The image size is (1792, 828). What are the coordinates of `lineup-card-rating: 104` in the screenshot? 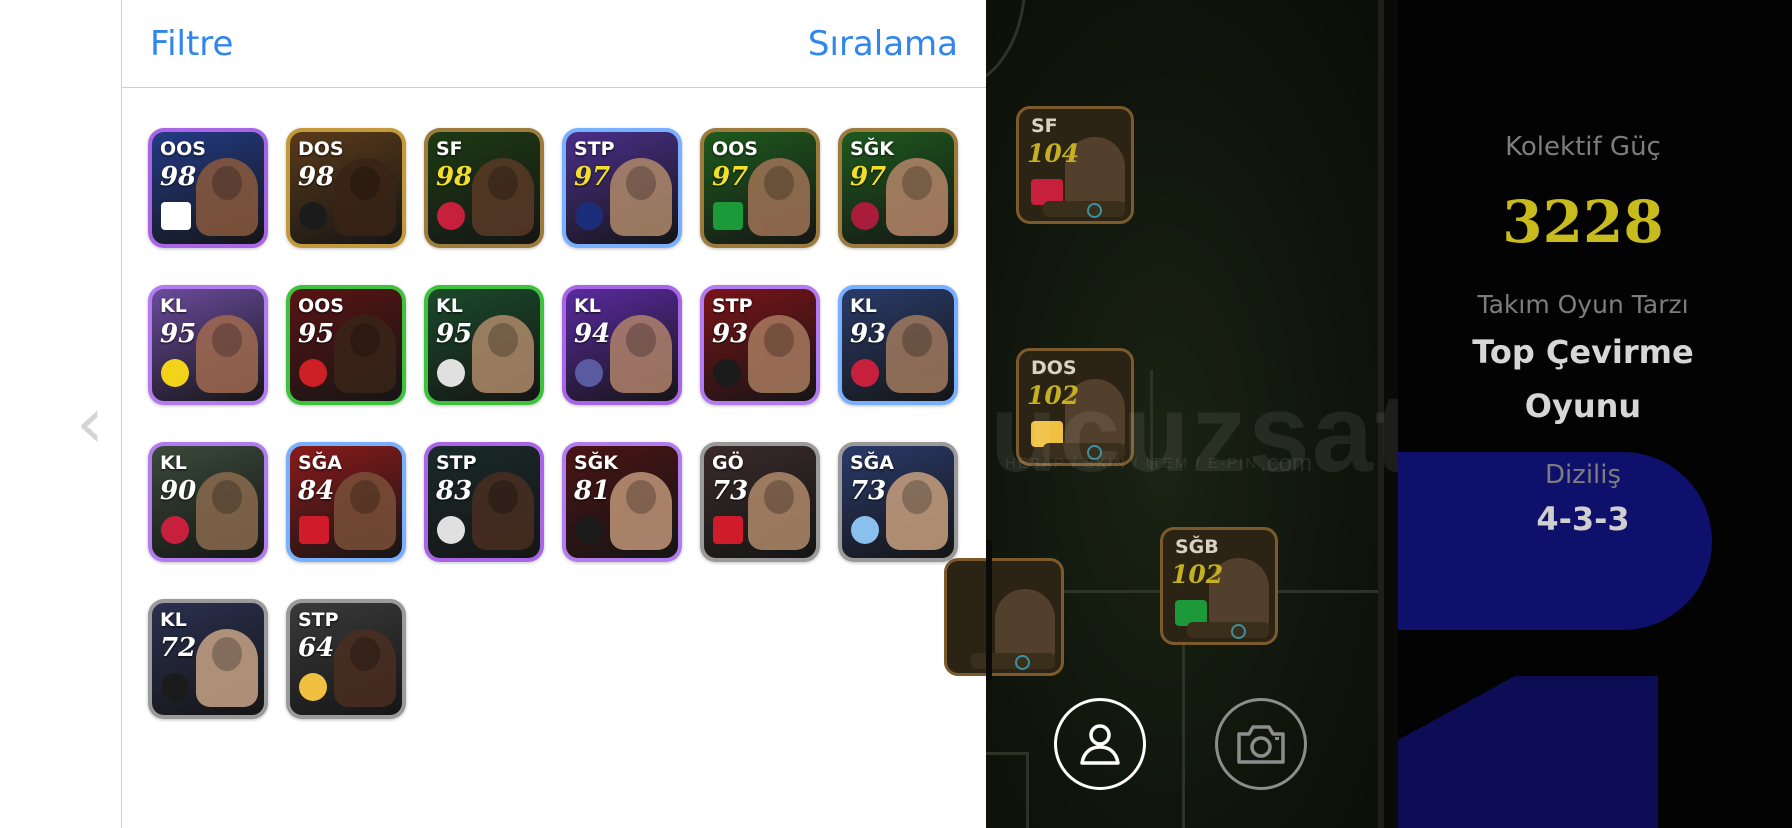 It's located at (1053, 153).